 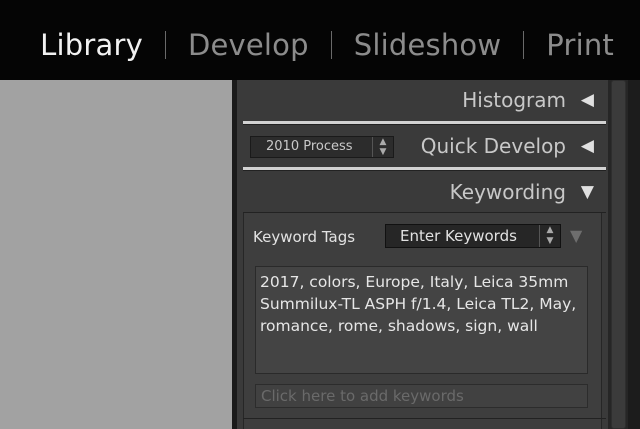 What do you see at coordinates (91, 45) in the screenshot?
I see `module-library: Library` at bounding box center [91, 45].